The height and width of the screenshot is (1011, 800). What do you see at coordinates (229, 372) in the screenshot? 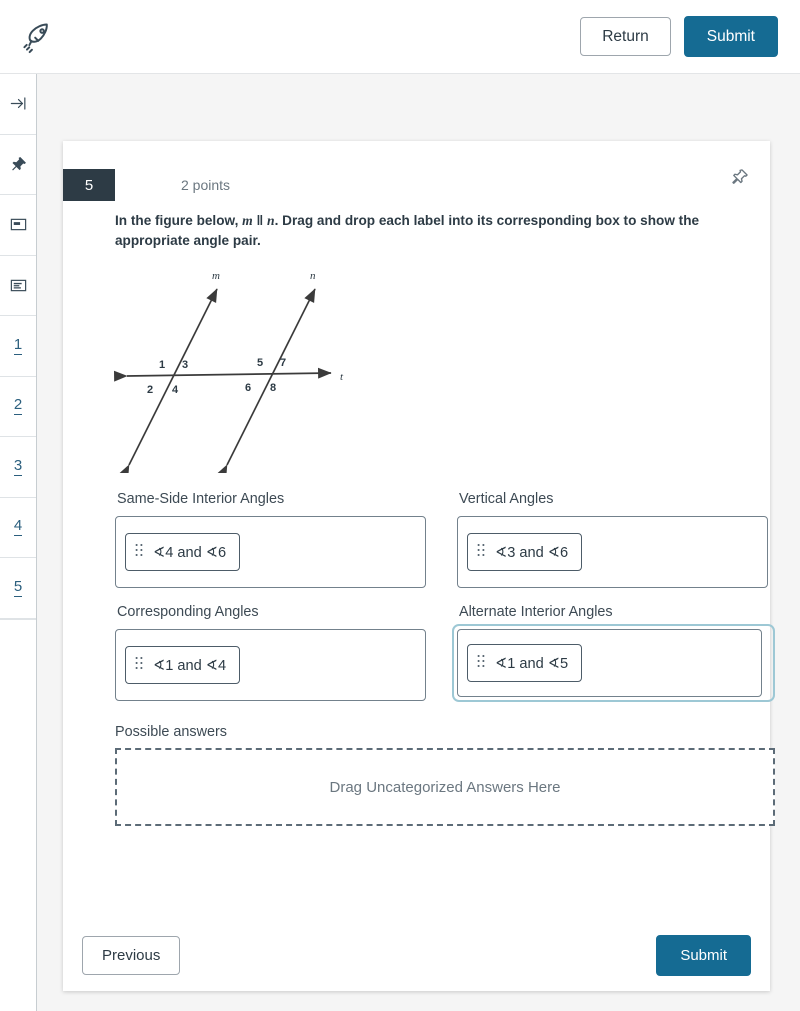
I see `parallel-lines-transversal-diagram: m n t 1 3 2 4 5 7 6 8` at bounding box center [229, 372].